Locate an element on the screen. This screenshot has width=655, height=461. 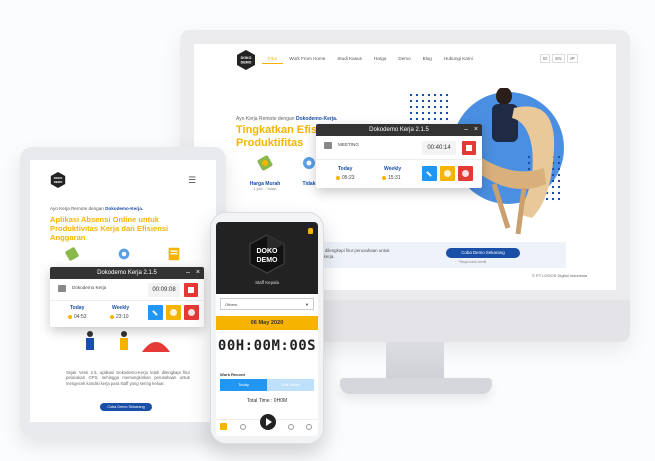
logo-text-top: DOKO is located at coordinates (268, 251).